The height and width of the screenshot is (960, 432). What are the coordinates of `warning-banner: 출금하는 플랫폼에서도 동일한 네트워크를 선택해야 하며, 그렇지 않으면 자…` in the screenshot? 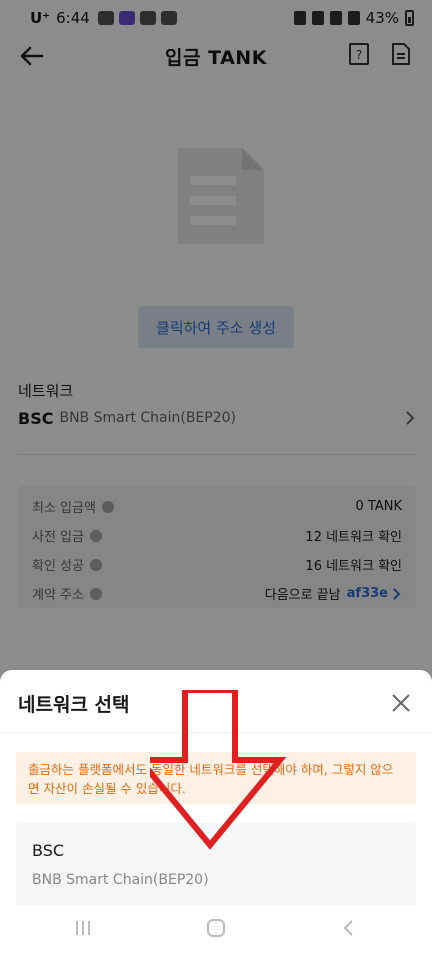 It's located at (216, 778).